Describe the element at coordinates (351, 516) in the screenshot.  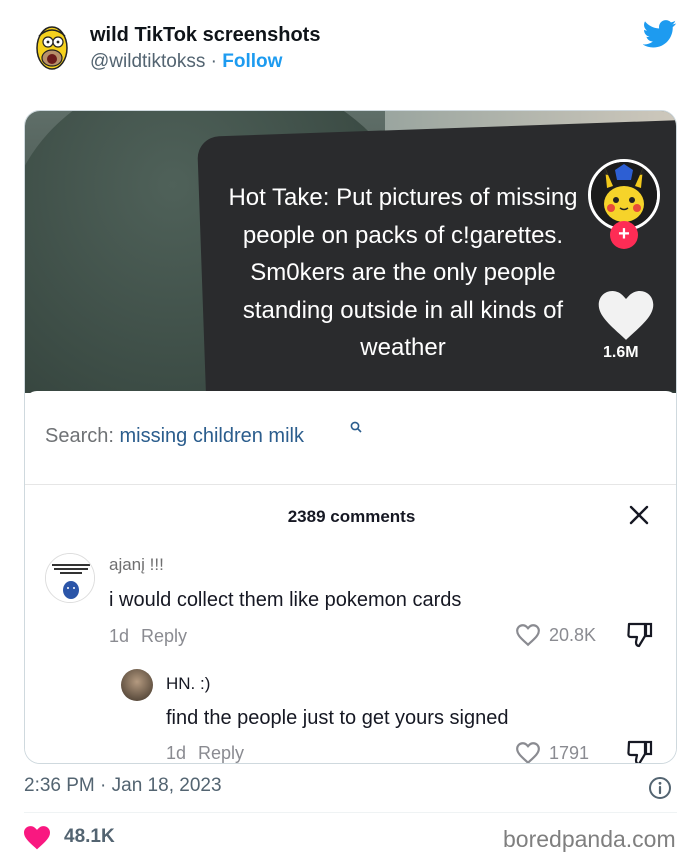
I see `comments-count: 2389 comments` at that location.